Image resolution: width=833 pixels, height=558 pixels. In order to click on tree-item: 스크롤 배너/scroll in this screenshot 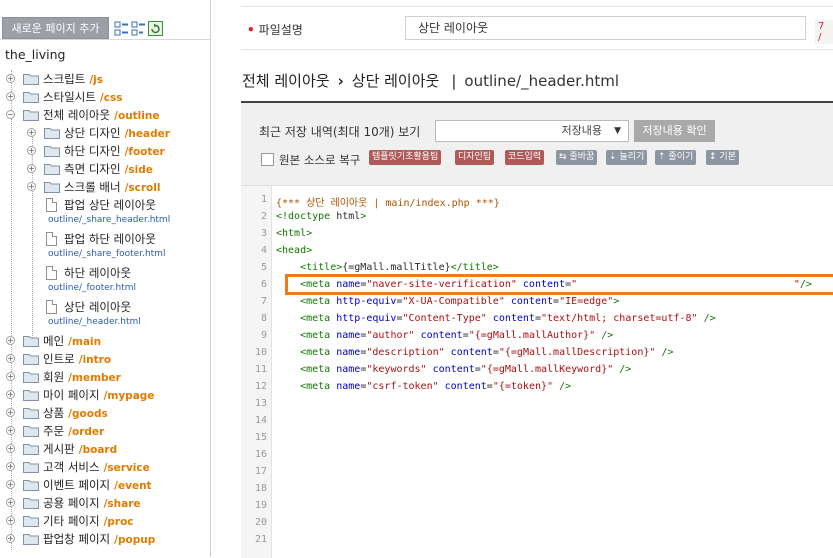, I will do `click(112, 187)`.